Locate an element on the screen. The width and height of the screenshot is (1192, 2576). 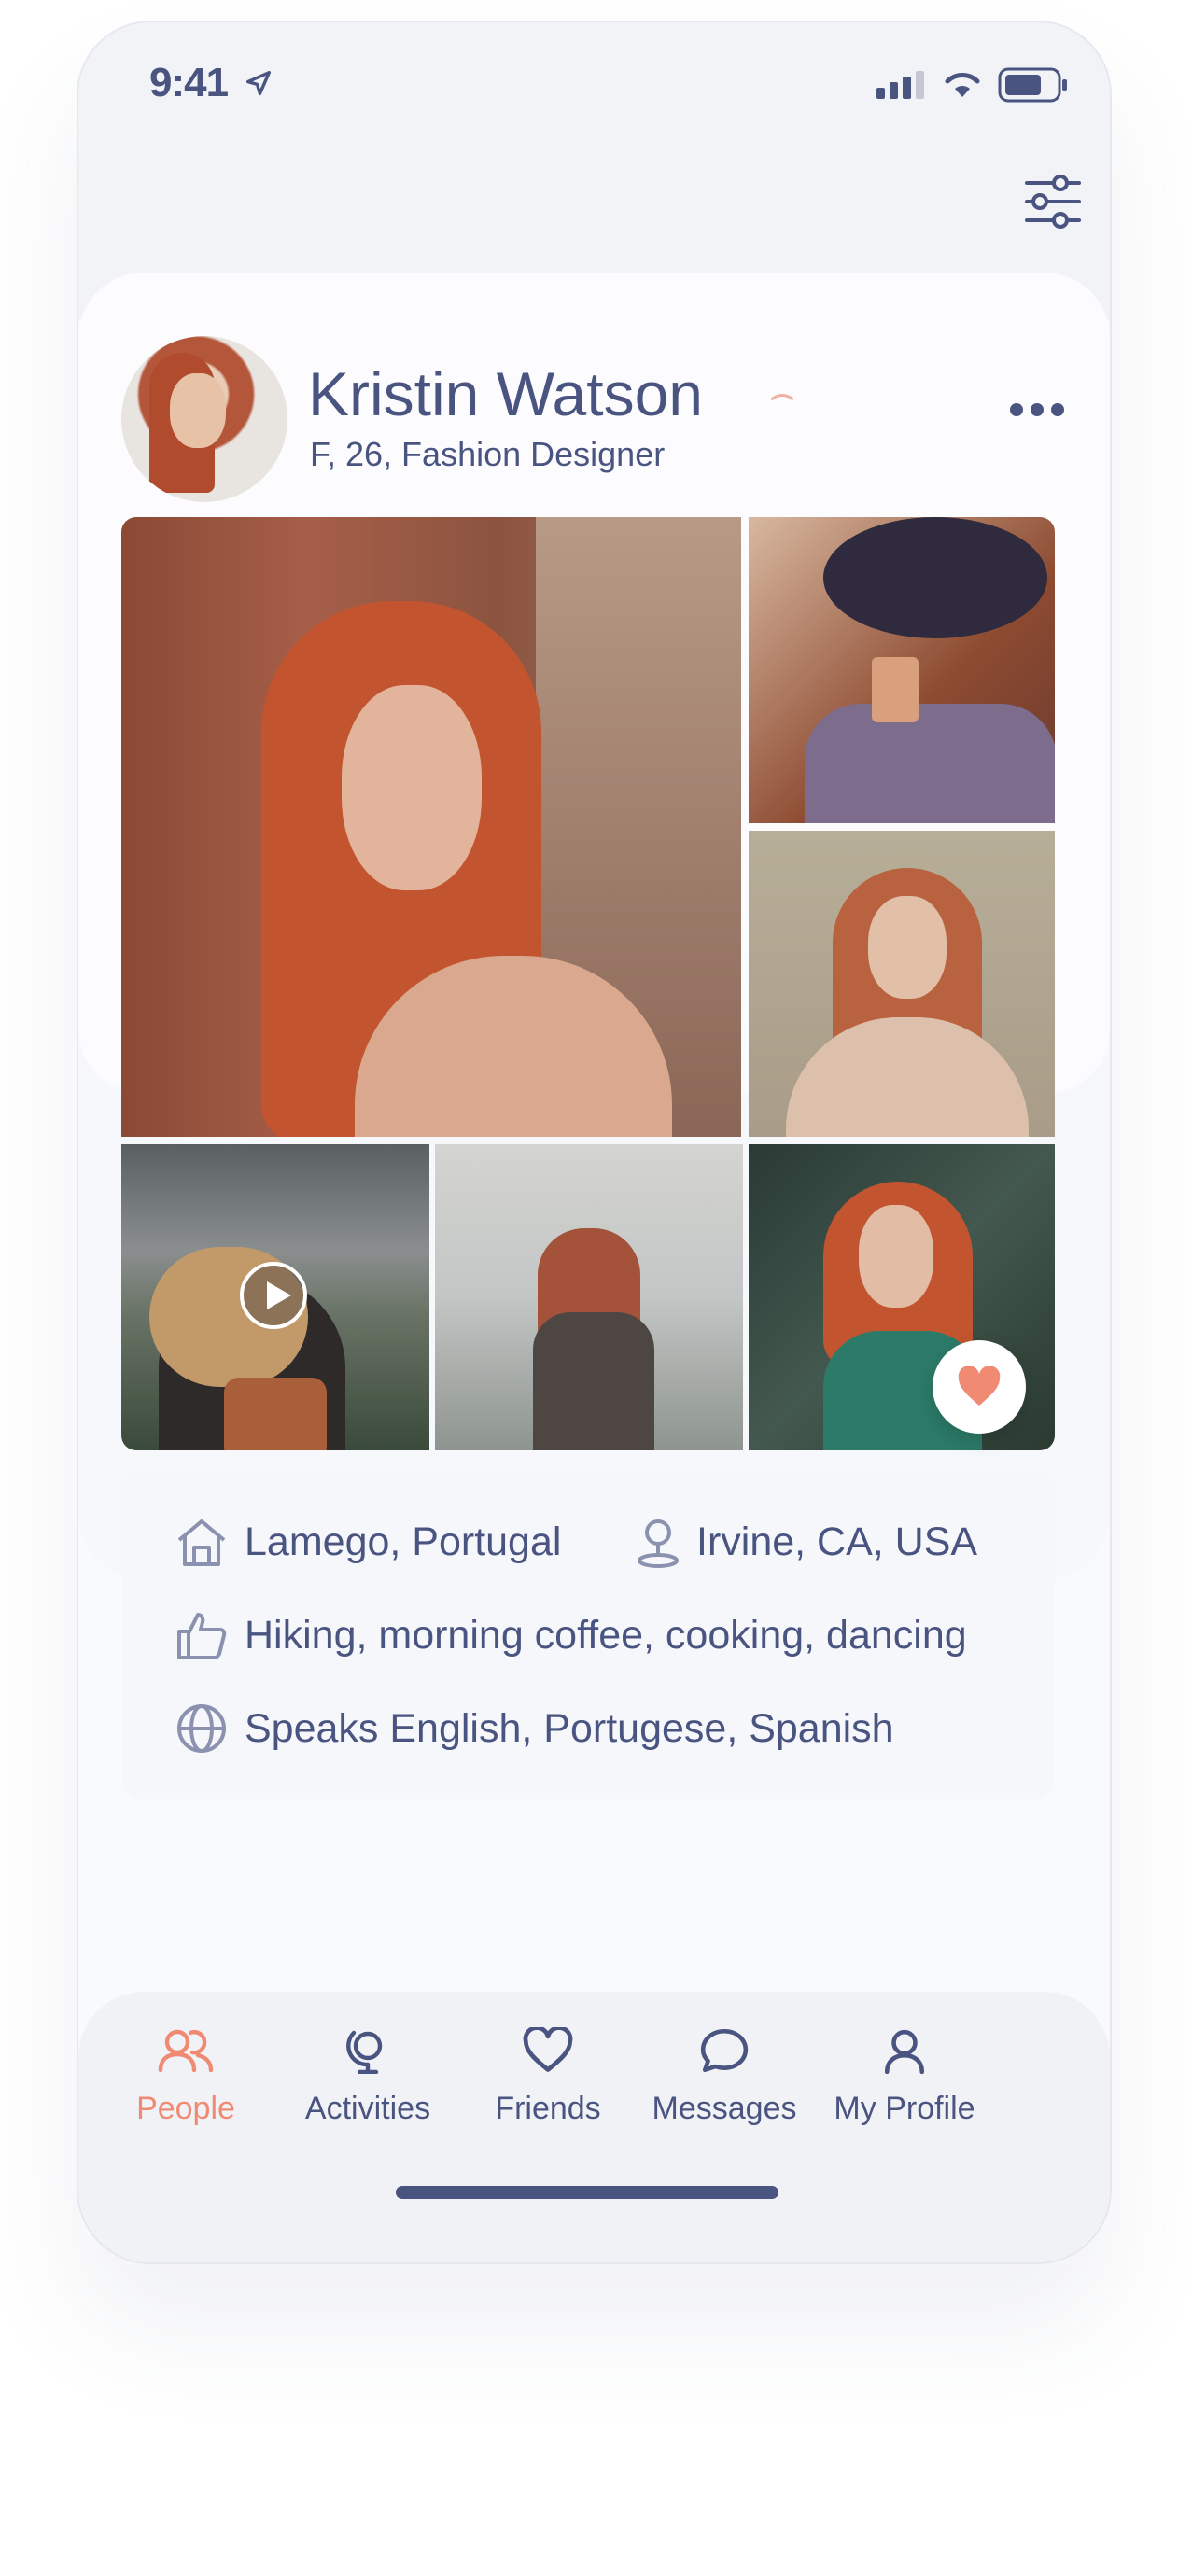
chat-bubble-icon is located at coordinates (724, 2050).